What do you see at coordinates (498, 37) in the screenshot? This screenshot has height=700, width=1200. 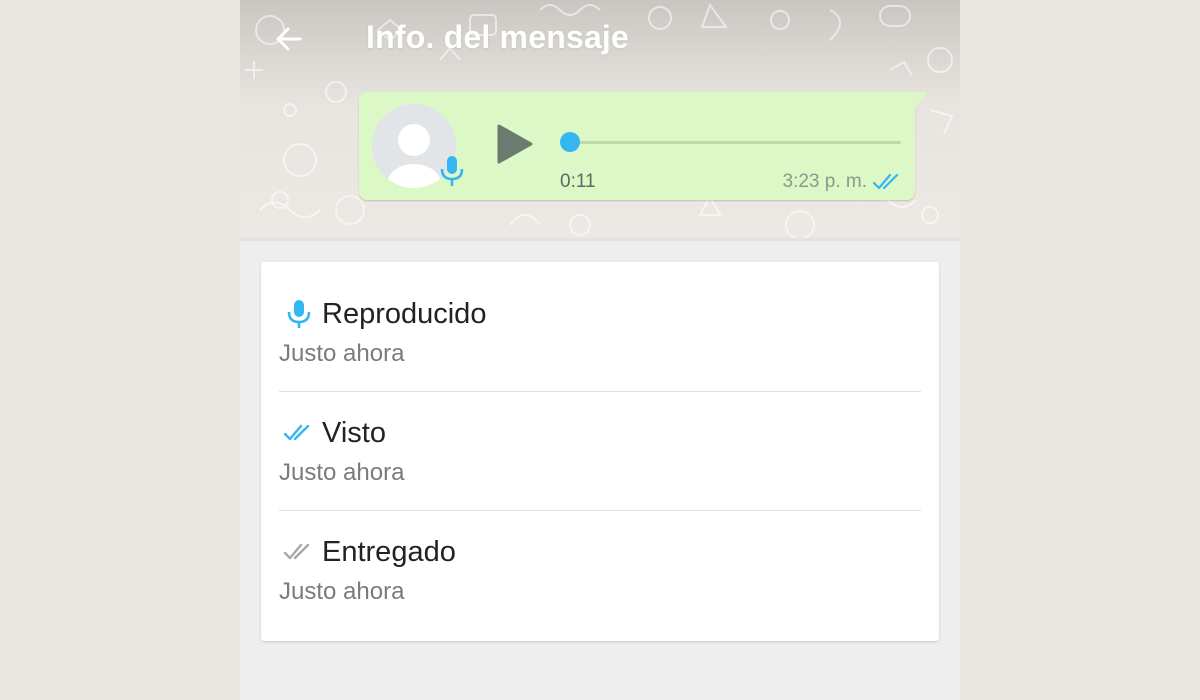 I see `page-title: Info. del mensaje` at bounding box center [498, 37].